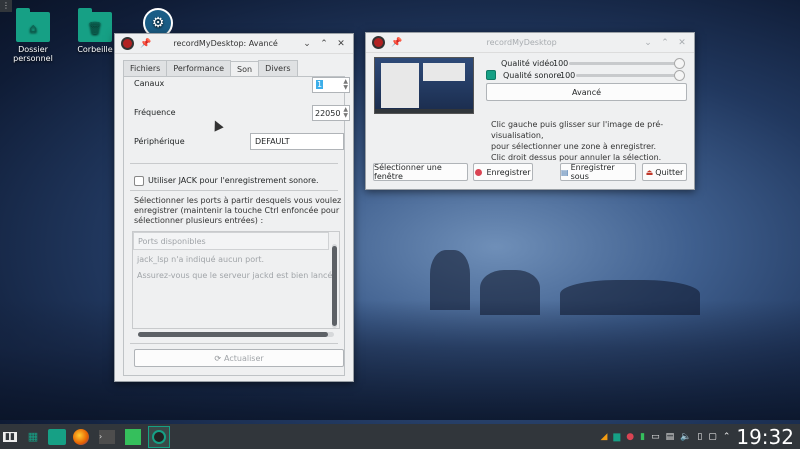  I want to click on tray-device-icon: ▢, so click(712, 437).